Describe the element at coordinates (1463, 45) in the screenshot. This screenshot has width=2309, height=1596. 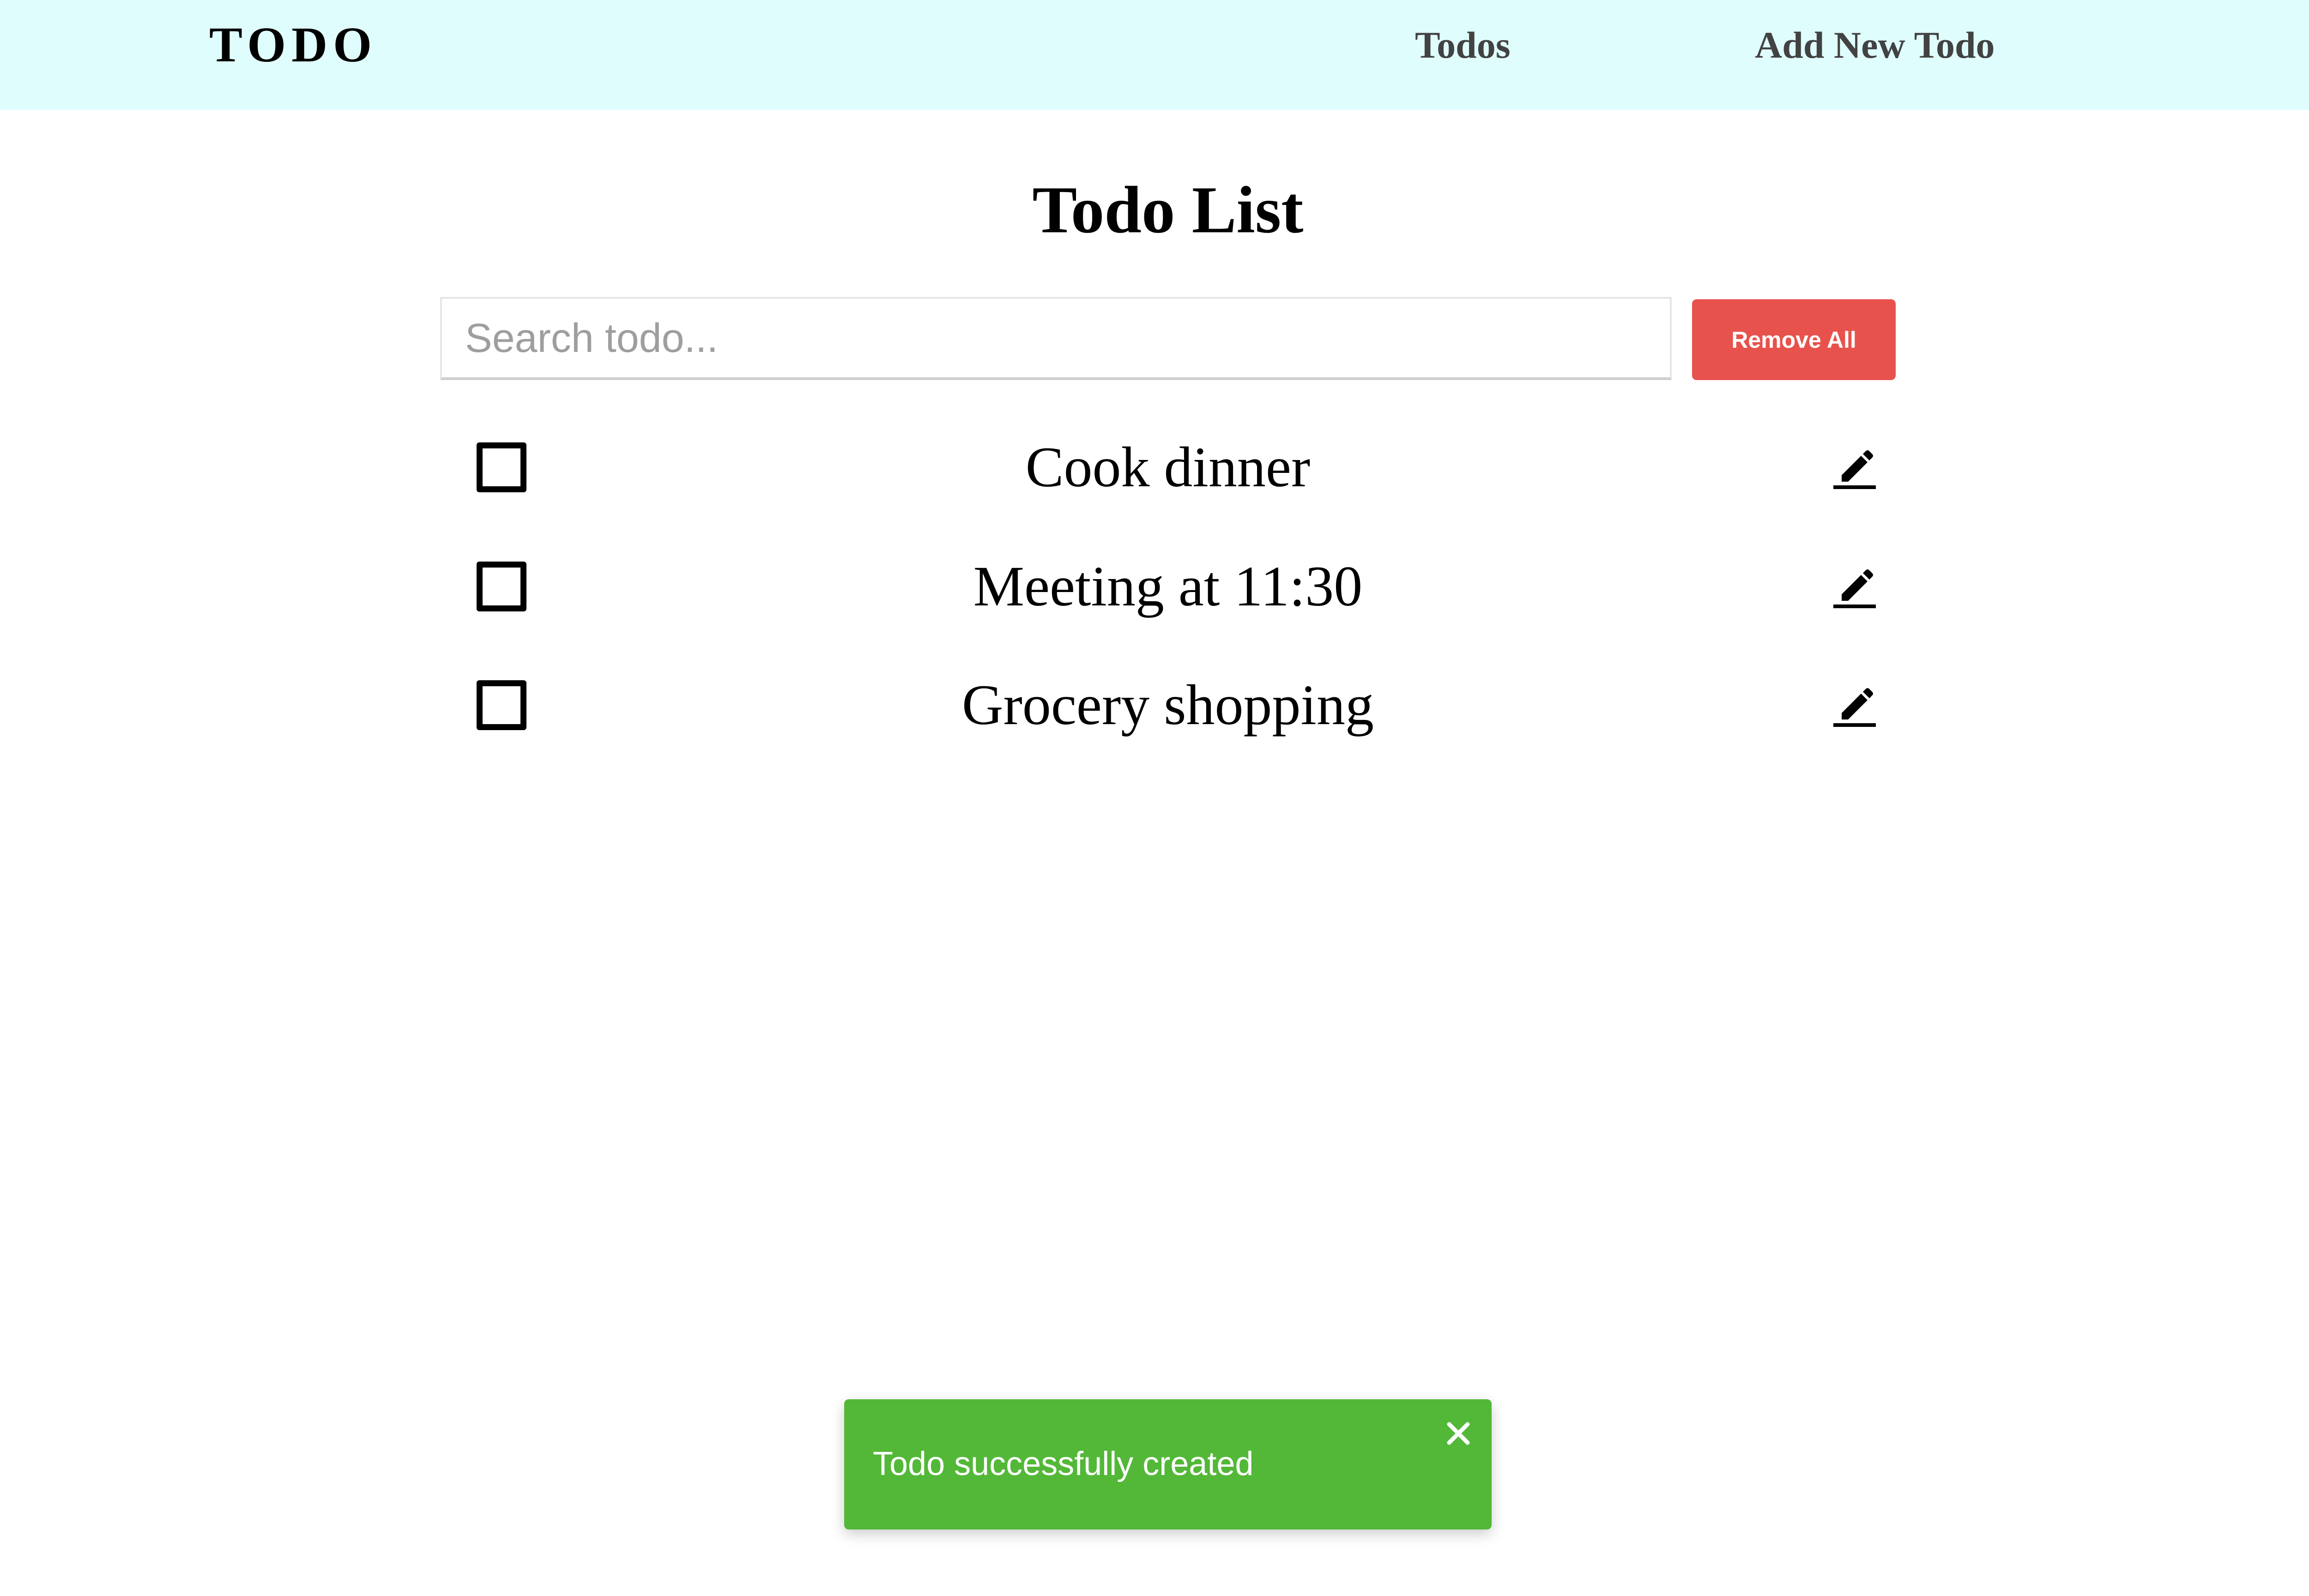
I see `nav-link-todos: Todos` at that location.